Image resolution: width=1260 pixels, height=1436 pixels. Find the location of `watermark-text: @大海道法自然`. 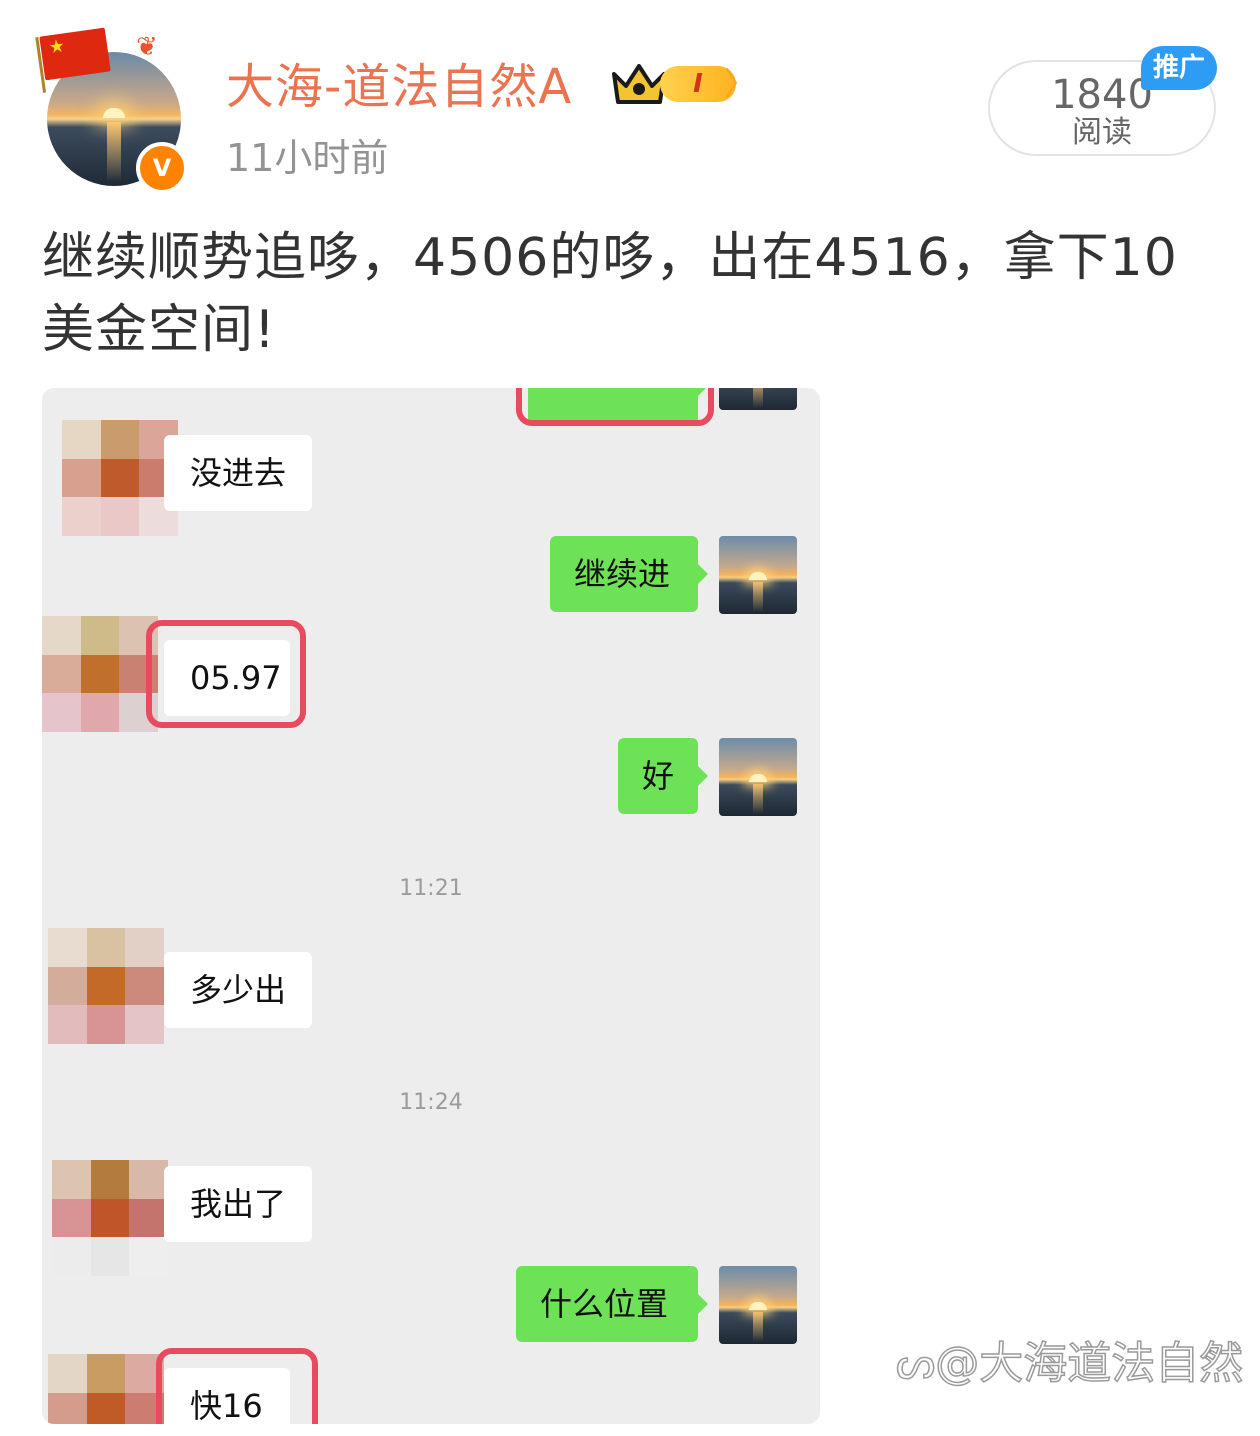

watermark-text: @大海道法自然 is located at coordinates (1089, 1363).